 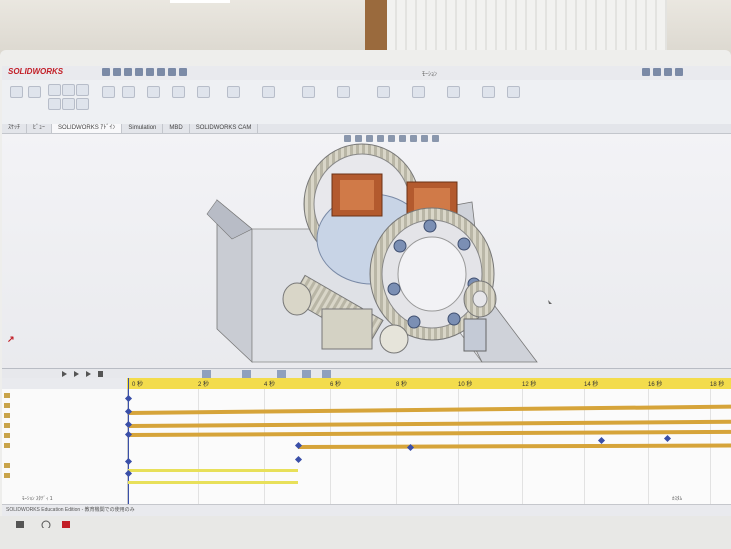 What do you see at coordinates (206, 374) in the screenshot?
I see `playback-speed-icon` at bounding box center [206, 374].